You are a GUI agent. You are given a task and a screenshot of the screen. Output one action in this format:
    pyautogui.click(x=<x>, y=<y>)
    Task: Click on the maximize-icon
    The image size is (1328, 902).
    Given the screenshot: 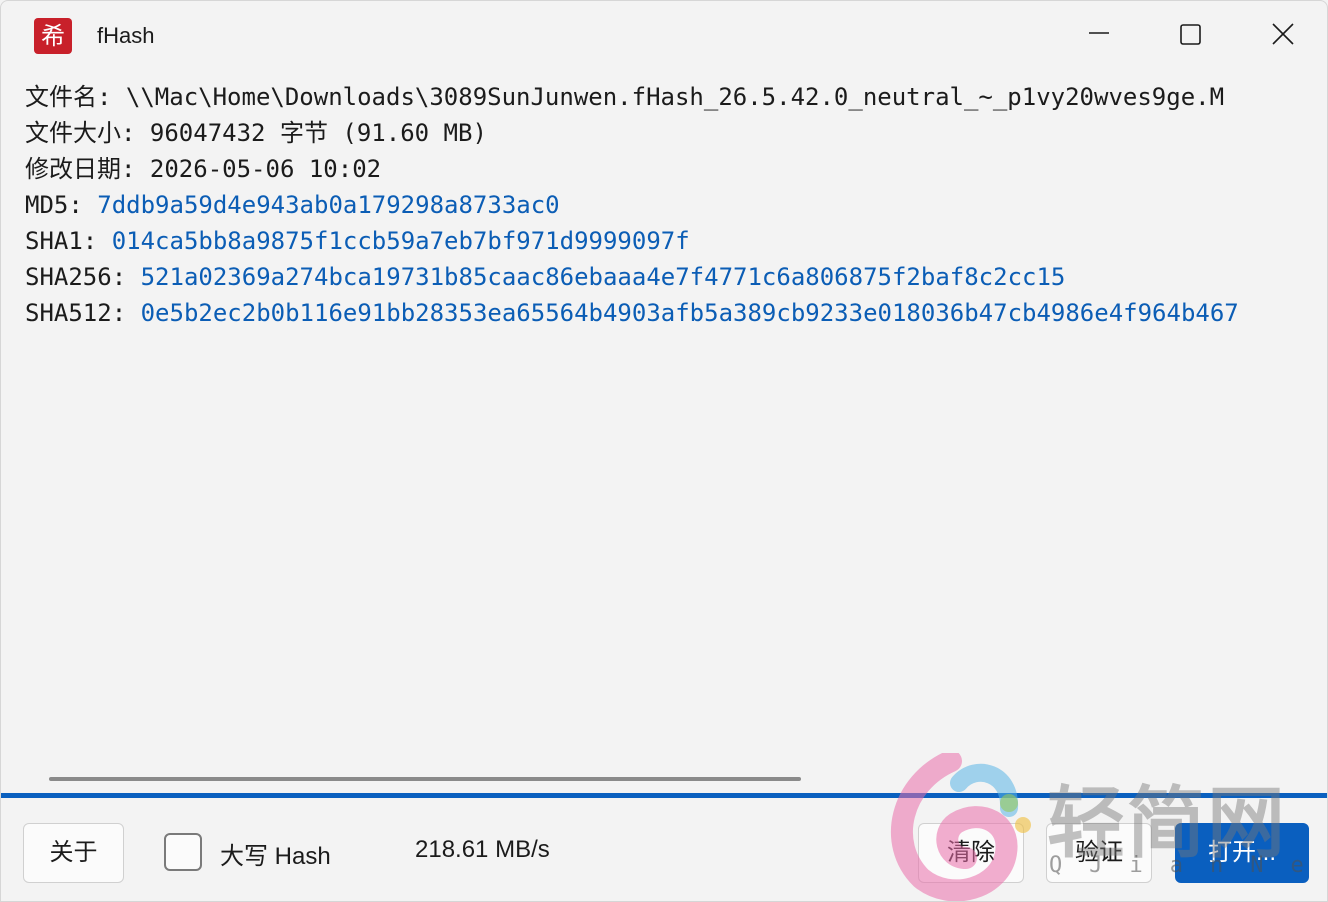 What is the action you would take?
    pyautogui.click(x=1190, y=34)
    